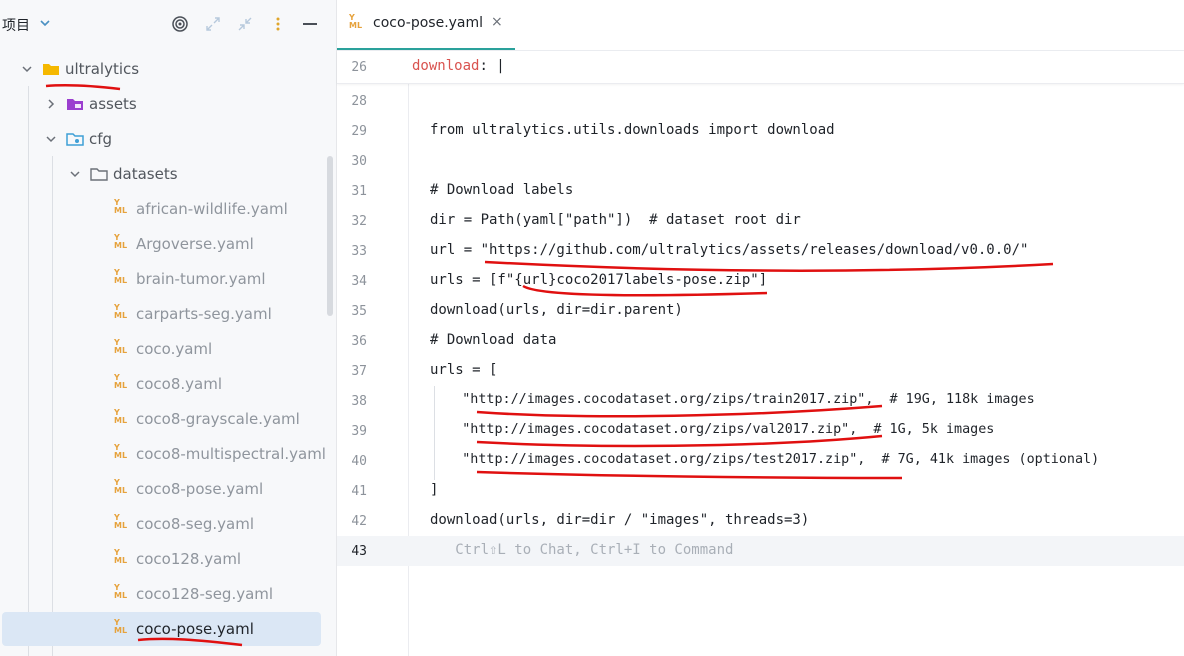 The image size is (1184, 656). I want to click on package-folder-icon, so click(75, 139).